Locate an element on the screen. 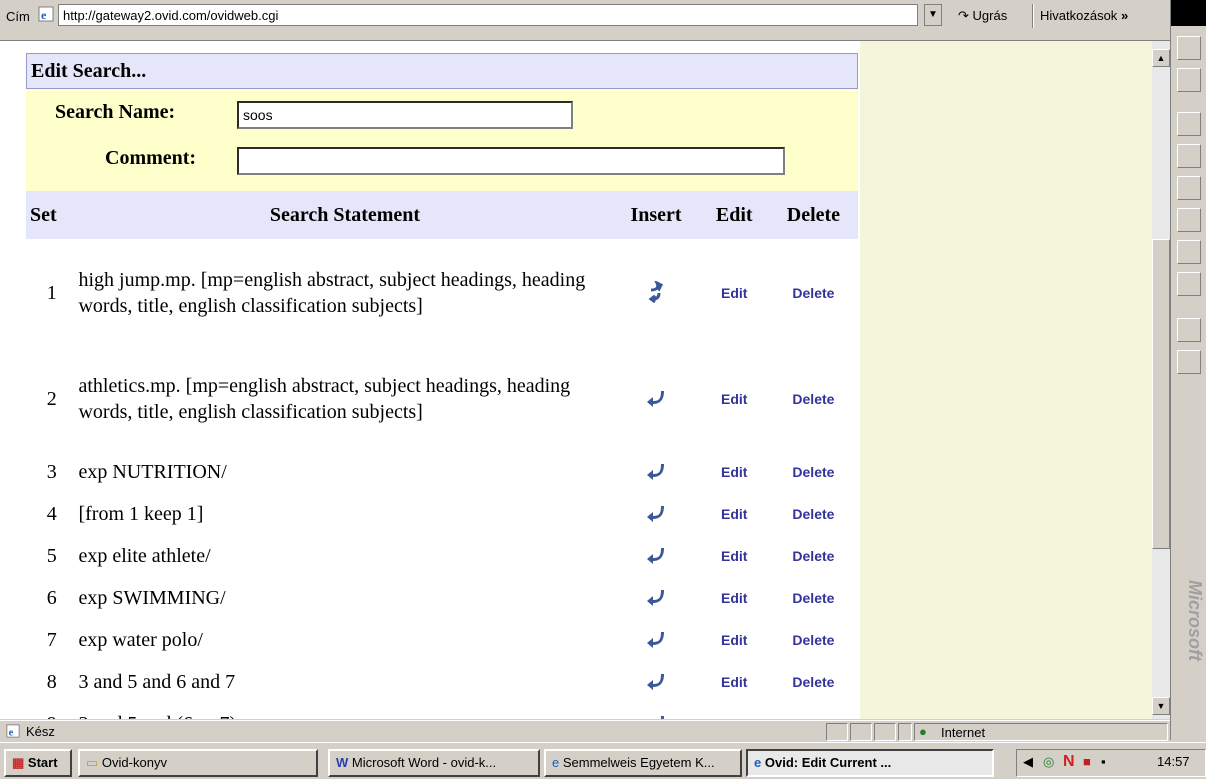 Image resolution: width=1206 pixels, height=779 pixels. search-statement: exp elite athlete/ is located at coordinates (144, 556).